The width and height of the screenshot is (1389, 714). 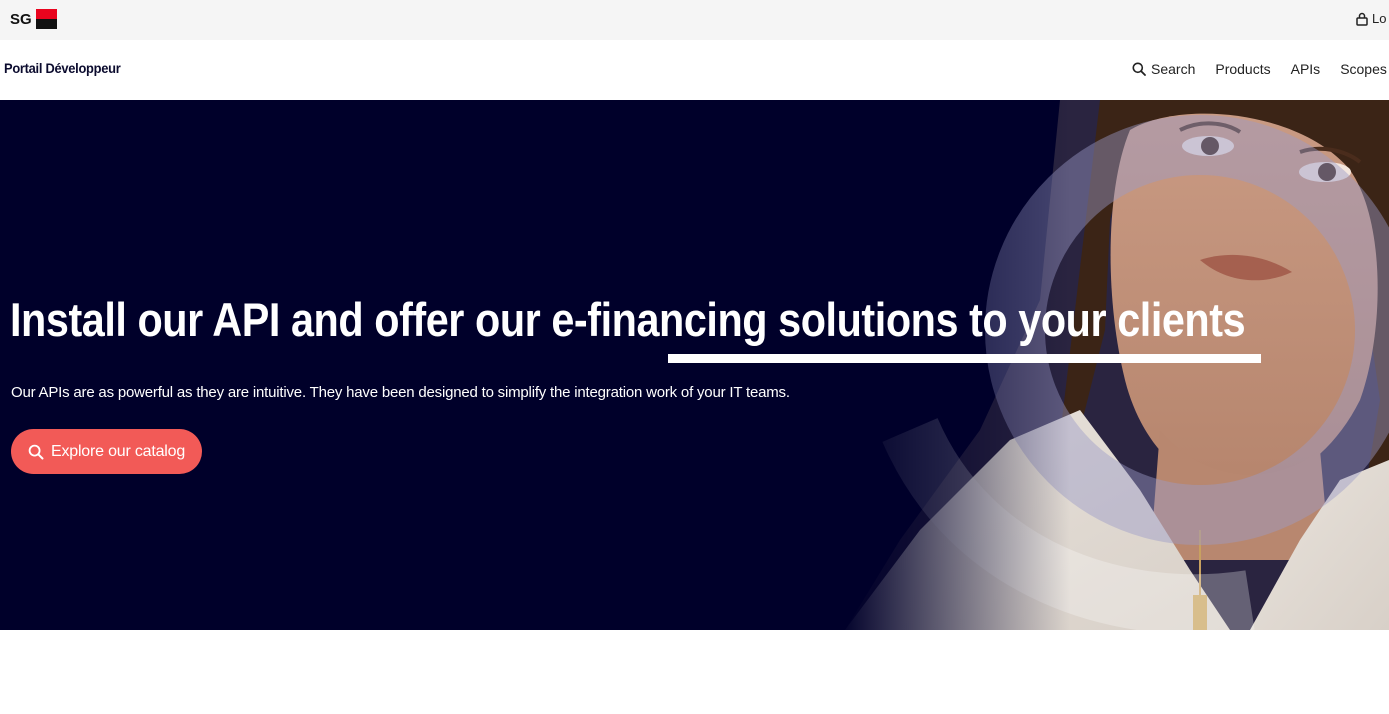 I want to click on nav-item-scopes-label: Scopes, so click(x=1363, y=69).